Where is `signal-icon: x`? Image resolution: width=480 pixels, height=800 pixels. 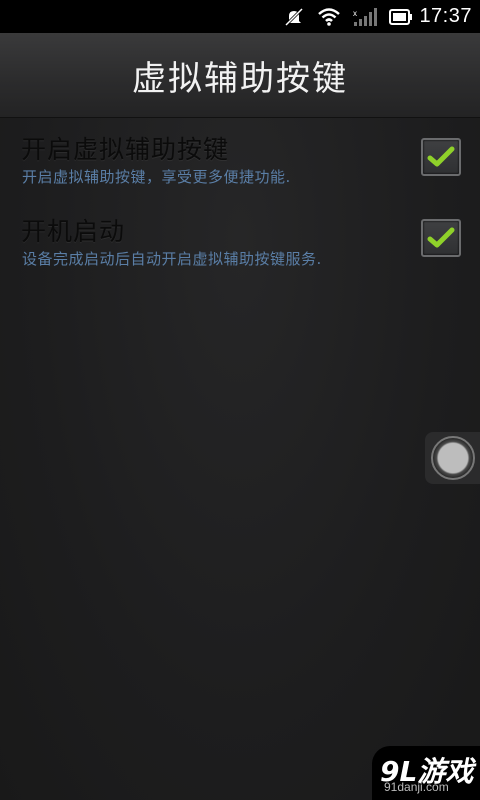 signal-icon: x is located at coordinates (365, 17).